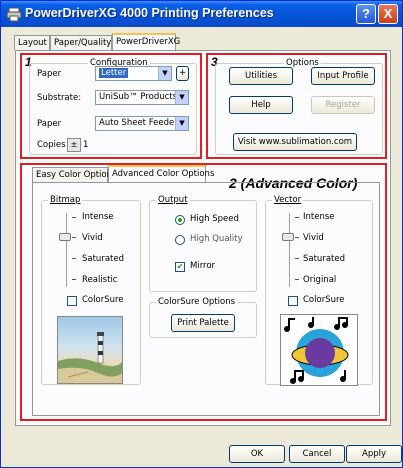 Image resolution: width=403 pixels, height=468 pixels. Describe the element at coordinates (203, 266) in the screenshot. I see `mirror-label: Mirror` at that location.